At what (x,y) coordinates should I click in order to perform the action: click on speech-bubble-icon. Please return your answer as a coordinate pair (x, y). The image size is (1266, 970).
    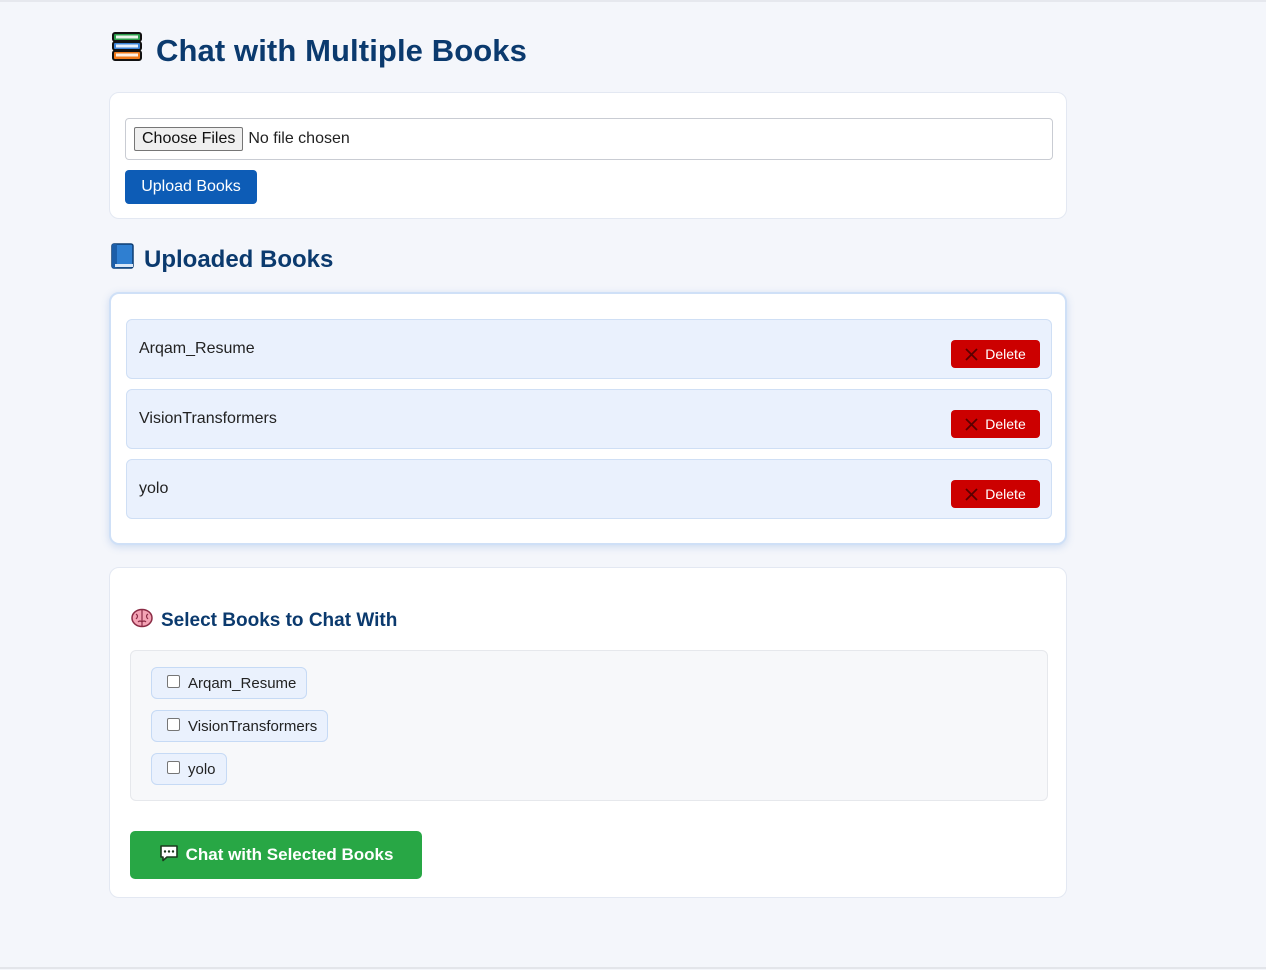
    Looking at the image, I should click on (169, 855).